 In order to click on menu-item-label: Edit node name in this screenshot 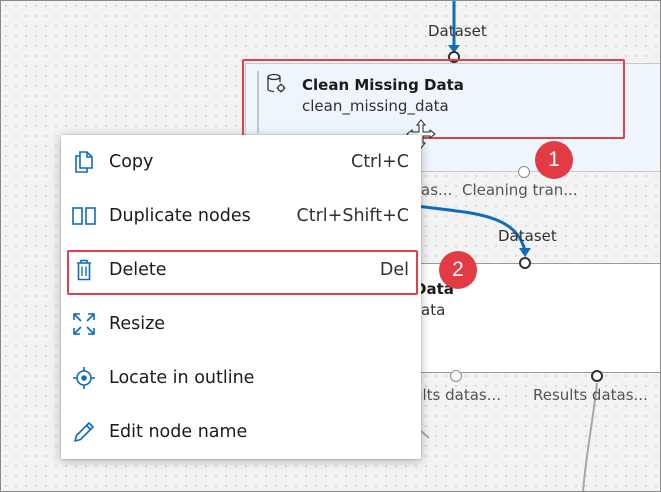, I will do `click(178, 432)`.